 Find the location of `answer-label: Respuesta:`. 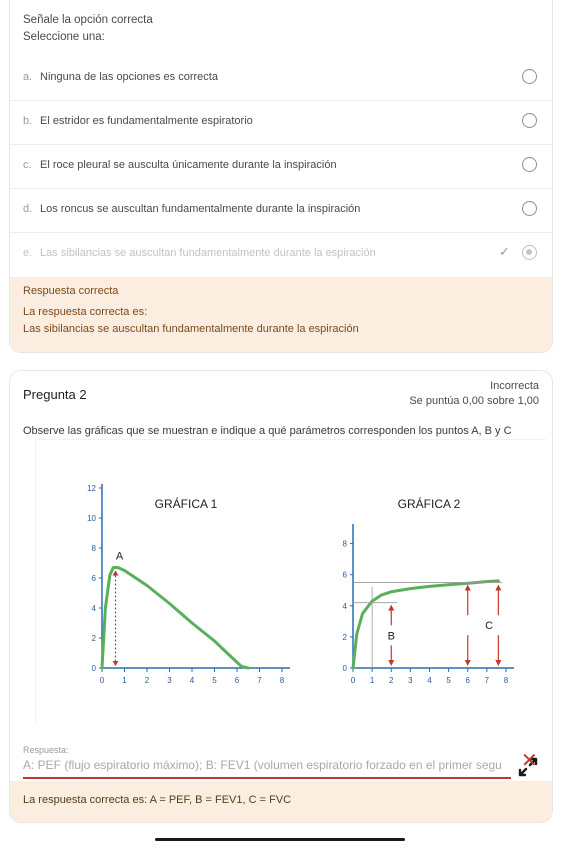

answer-label: Respuesta: is located at coordinates (46, 750).